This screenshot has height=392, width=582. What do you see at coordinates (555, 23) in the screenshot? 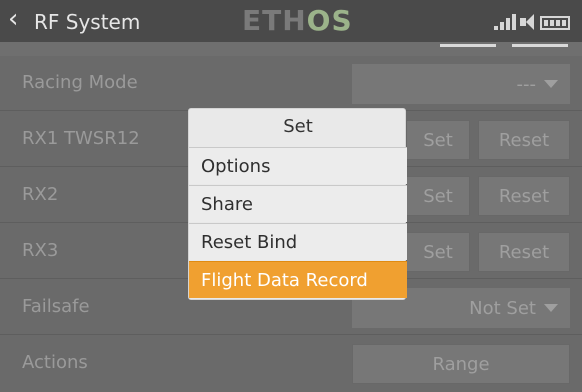
I see `battery-icon` at bounding box center [555, 23].